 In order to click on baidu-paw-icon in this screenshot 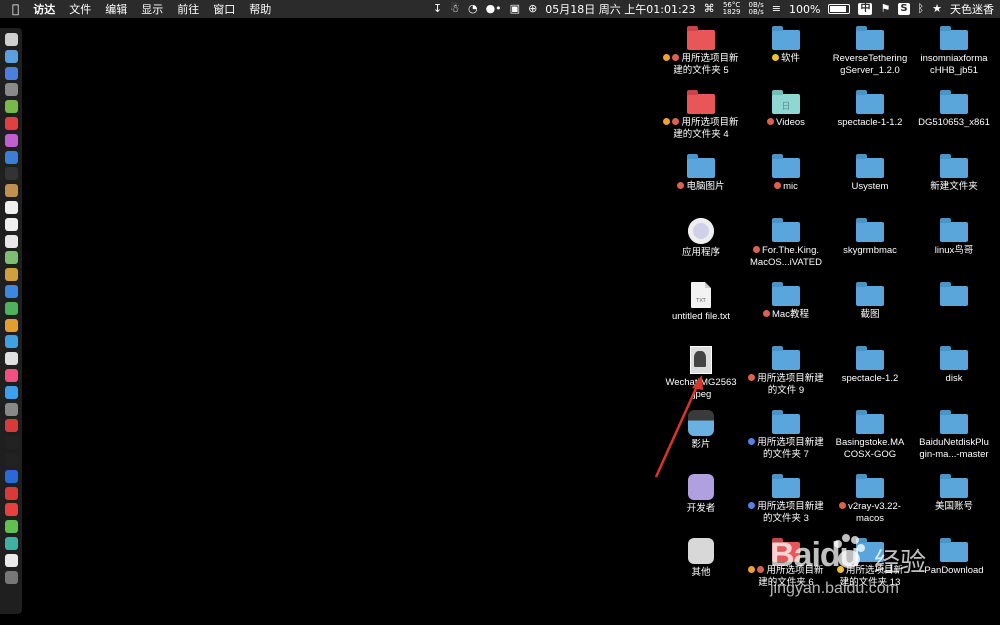, I will do `click(849, 551)`.